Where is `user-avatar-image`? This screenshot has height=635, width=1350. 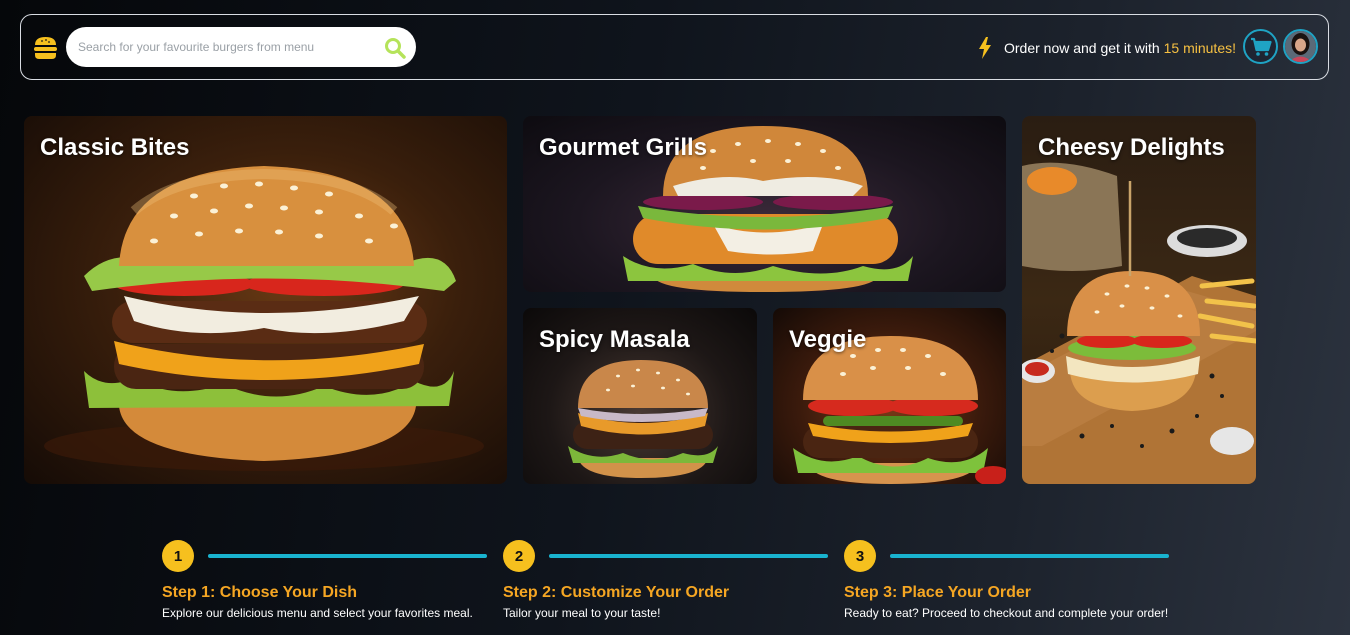 user-avatar-image is located at coordinates (1300, 46).